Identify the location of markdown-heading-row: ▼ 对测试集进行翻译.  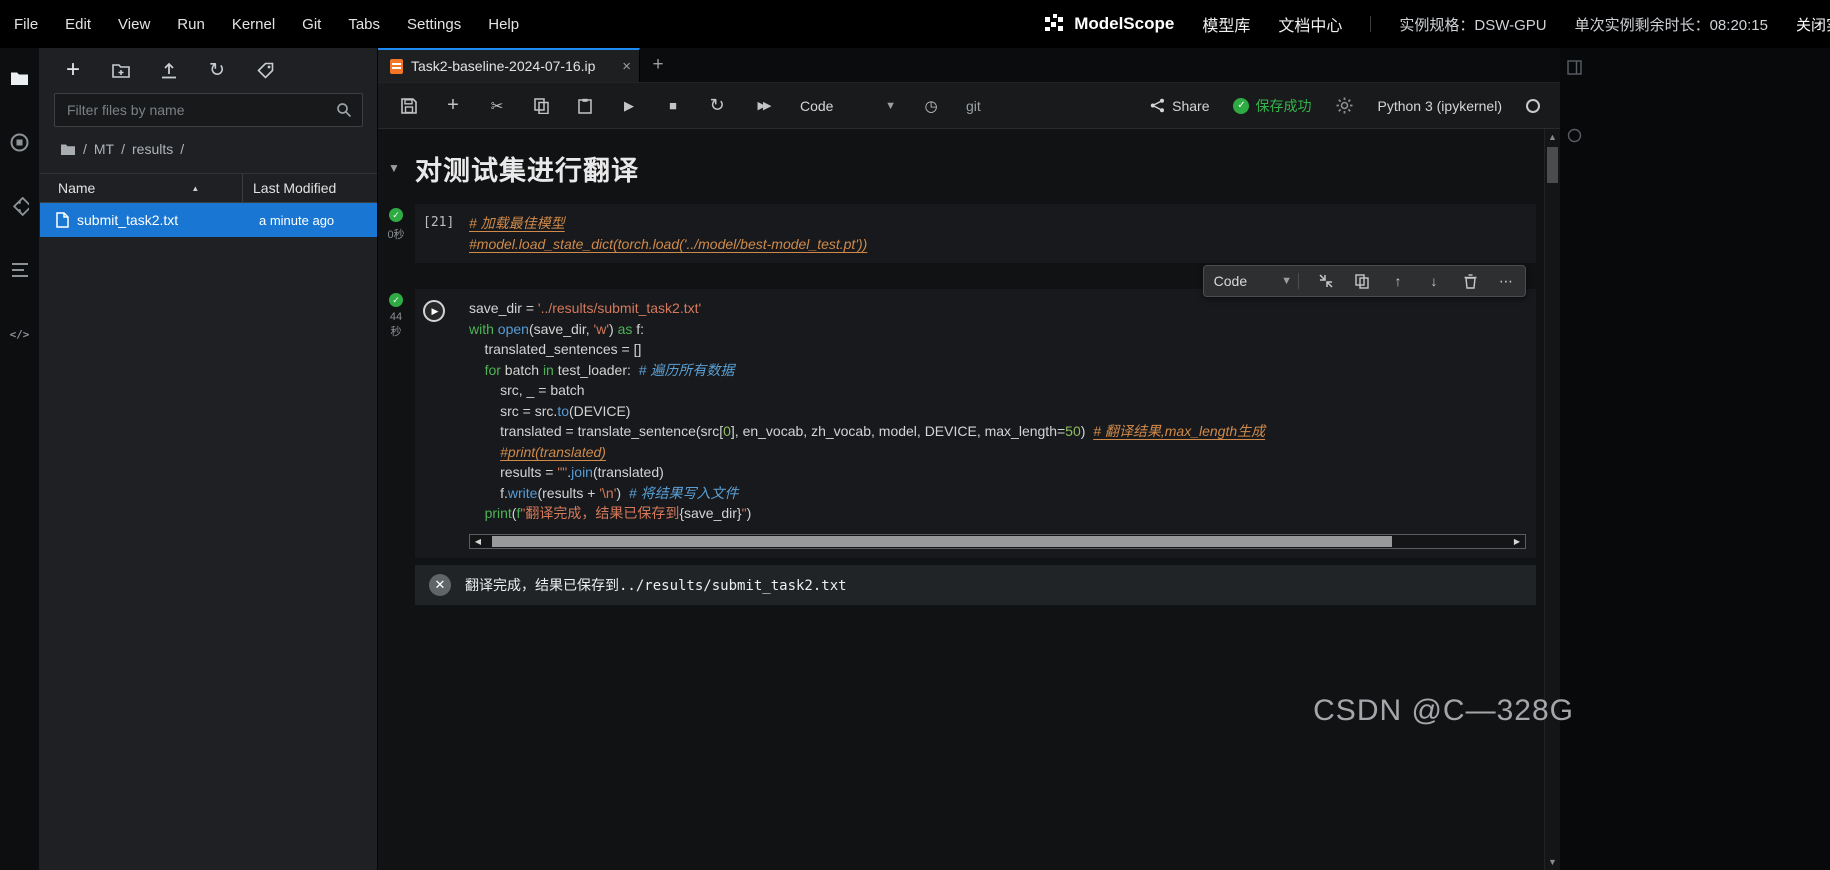
(962, 168).